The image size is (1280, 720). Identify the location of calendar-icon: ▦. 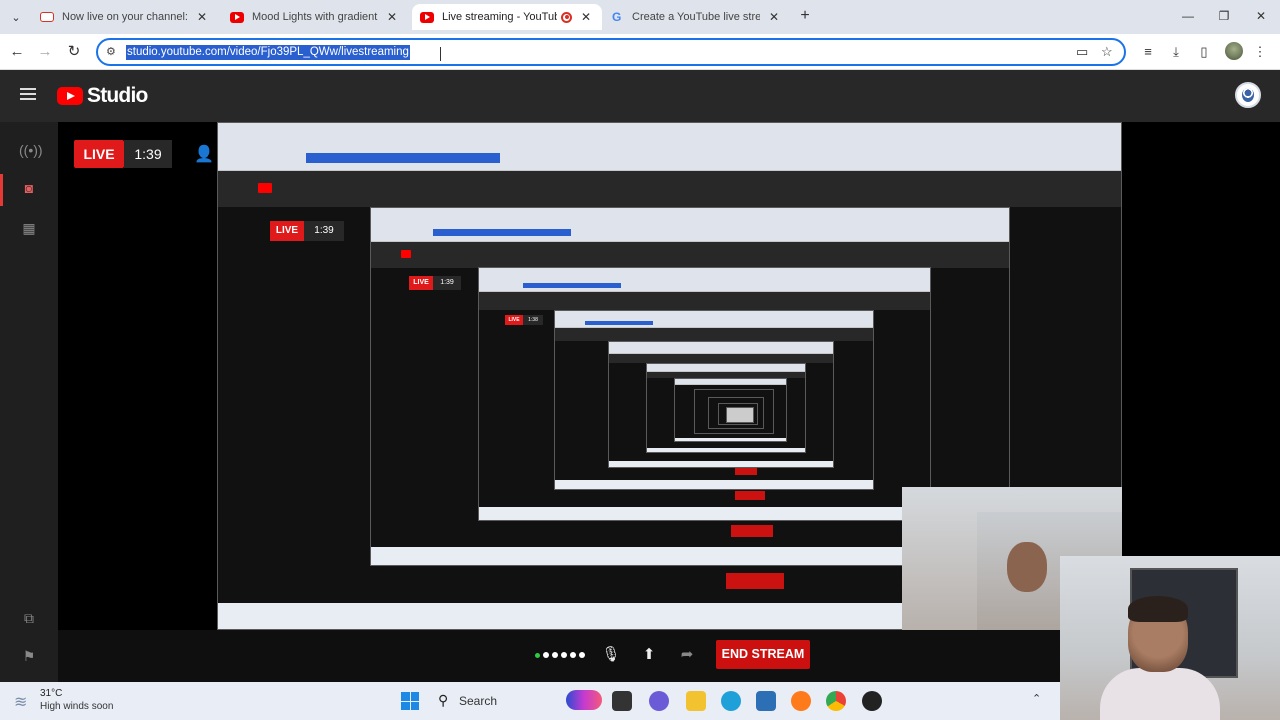
(29, 228).